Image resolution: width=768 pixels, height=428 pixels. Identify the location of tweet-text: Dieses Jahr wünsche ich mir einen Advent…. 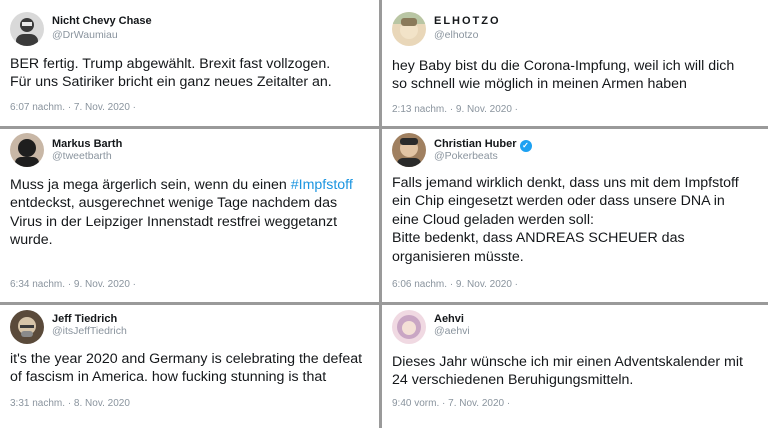
(576, 371).